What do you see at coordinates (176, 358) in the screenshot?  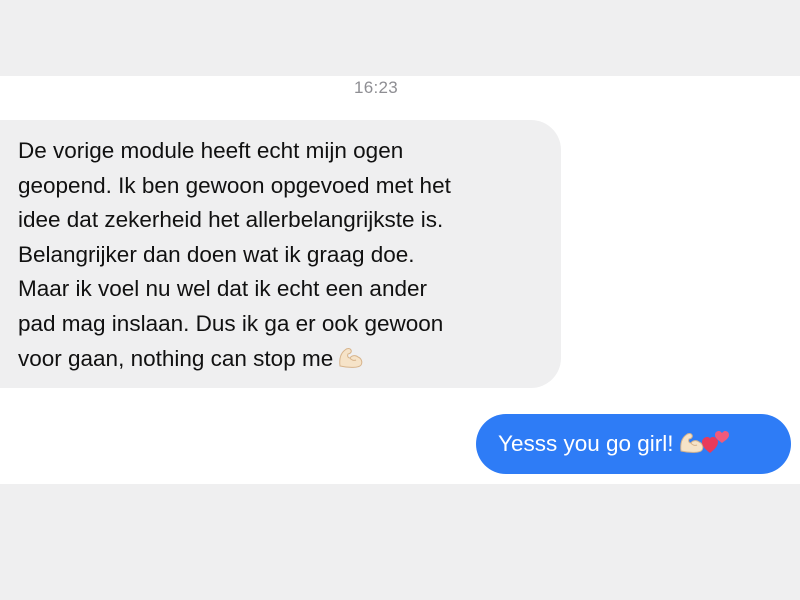 I see `message-line-text: voor gaan, nothing can stop me` at bounding box center [176, 358].